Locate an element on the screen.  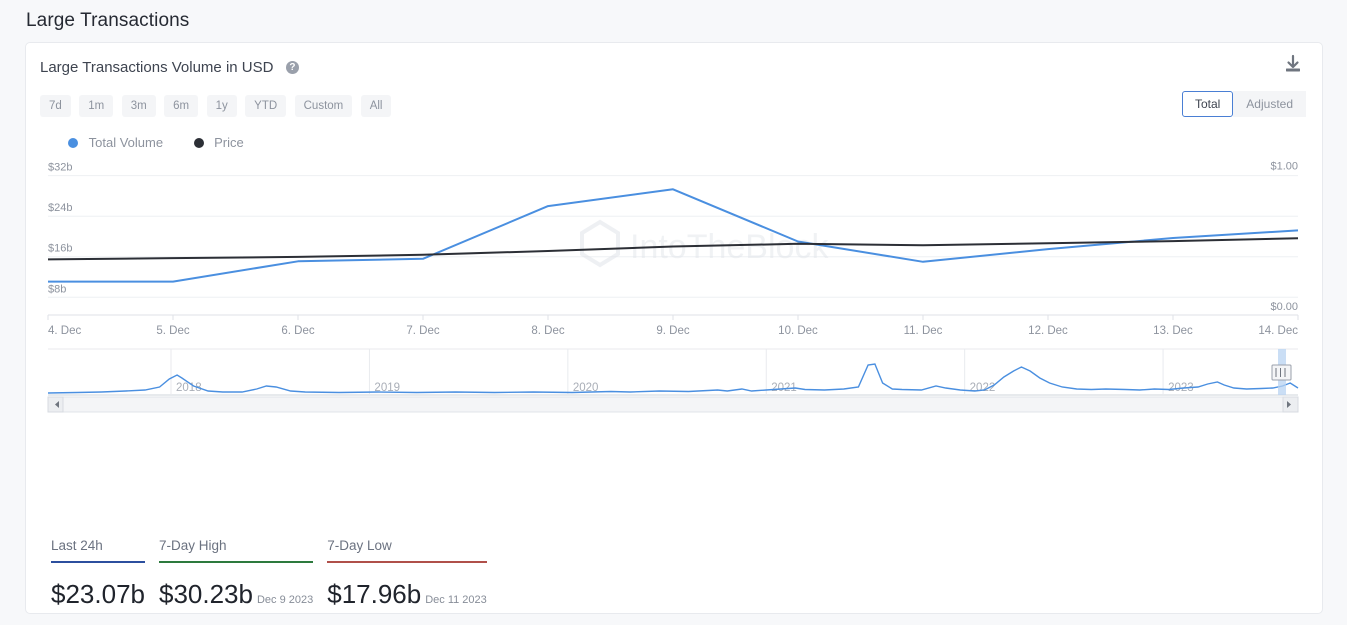
legend-item-price: Price is located at coordinates (218, 142).